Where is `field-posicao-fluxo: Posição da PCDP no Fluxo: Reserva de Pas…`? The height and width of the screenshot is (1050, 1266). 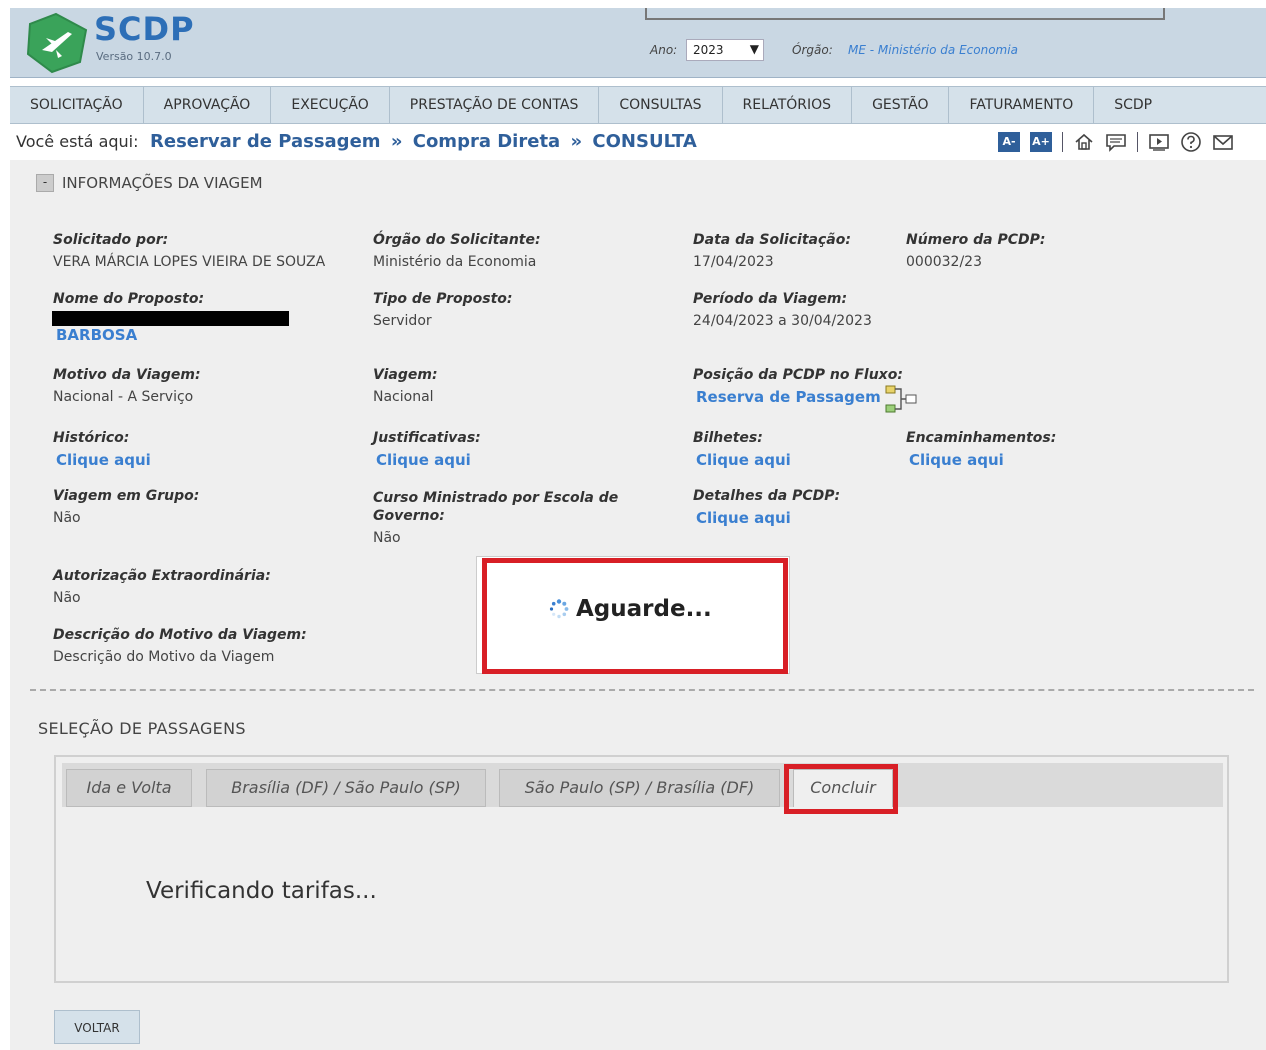 field-posicao-fluxo: Posição da PCDP no Fluxo: Reserva de Pas… is located at coordinates (798, 386).